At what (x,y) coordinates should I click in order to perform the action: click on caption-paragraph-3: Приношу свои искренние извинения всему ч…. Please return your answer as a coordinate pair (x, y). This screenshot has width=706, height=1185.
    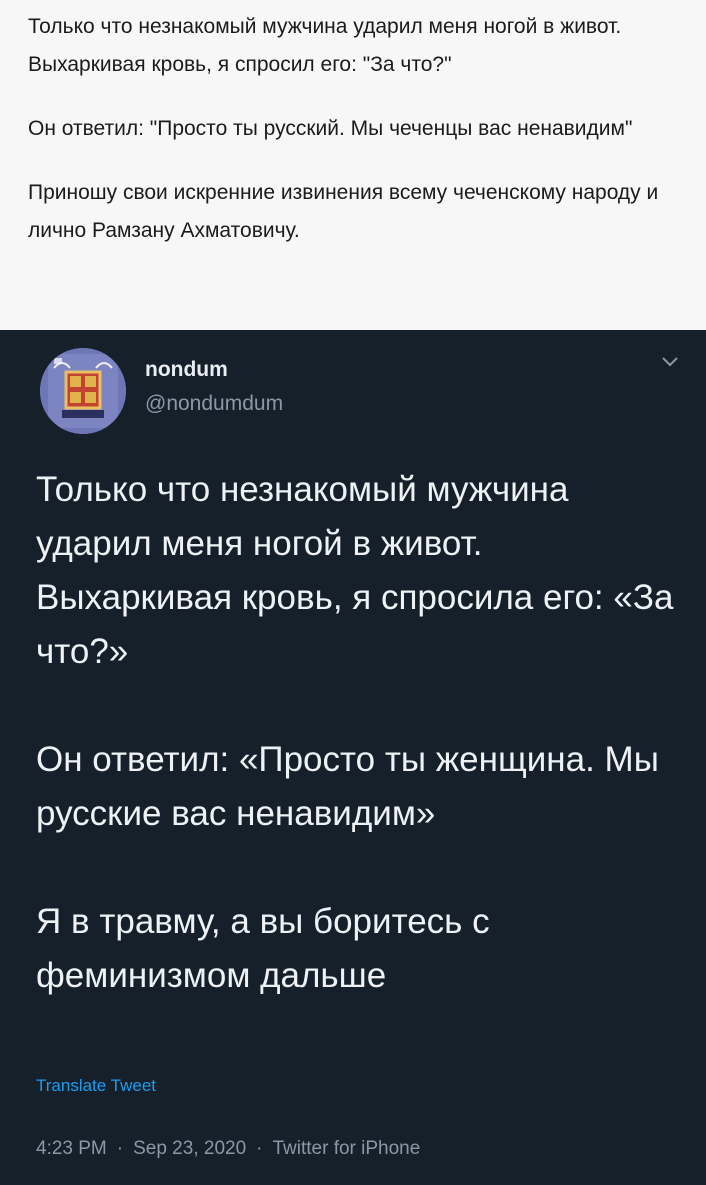
    Looking at the image, I should click on (343, 211).